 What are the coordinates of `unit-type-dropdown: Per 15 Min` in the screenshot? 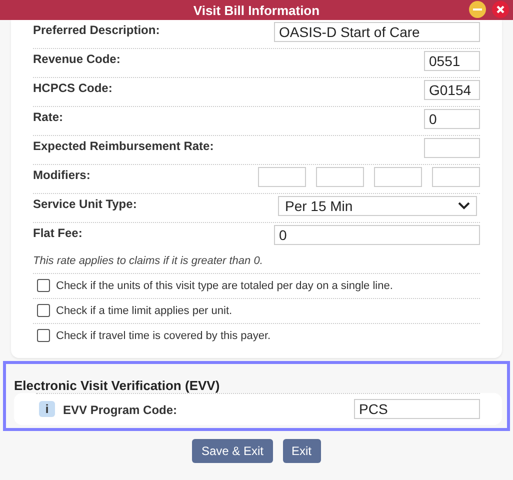 It's located at (377, 206).